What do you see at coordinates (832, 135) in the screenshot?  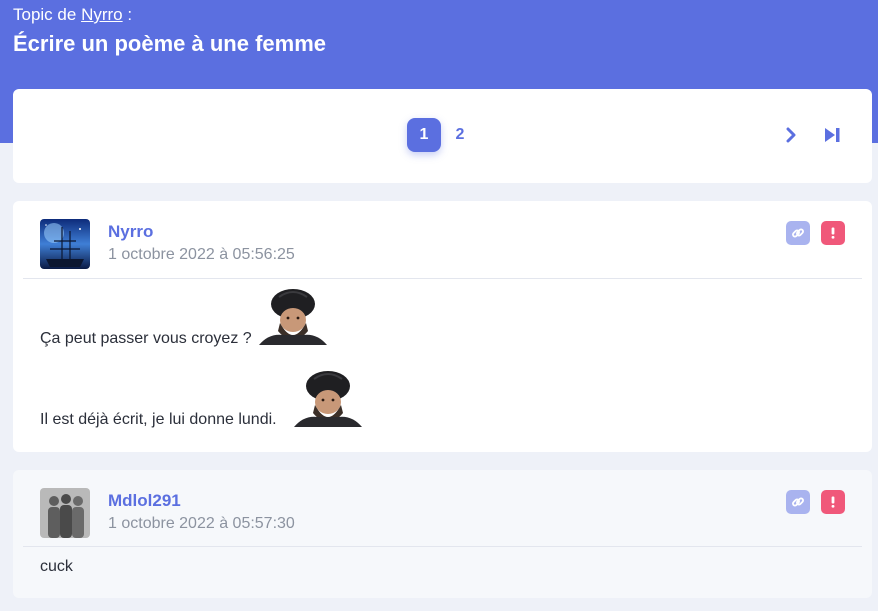 I see `skip-to-last-icon` at bounding box center [832, 135].